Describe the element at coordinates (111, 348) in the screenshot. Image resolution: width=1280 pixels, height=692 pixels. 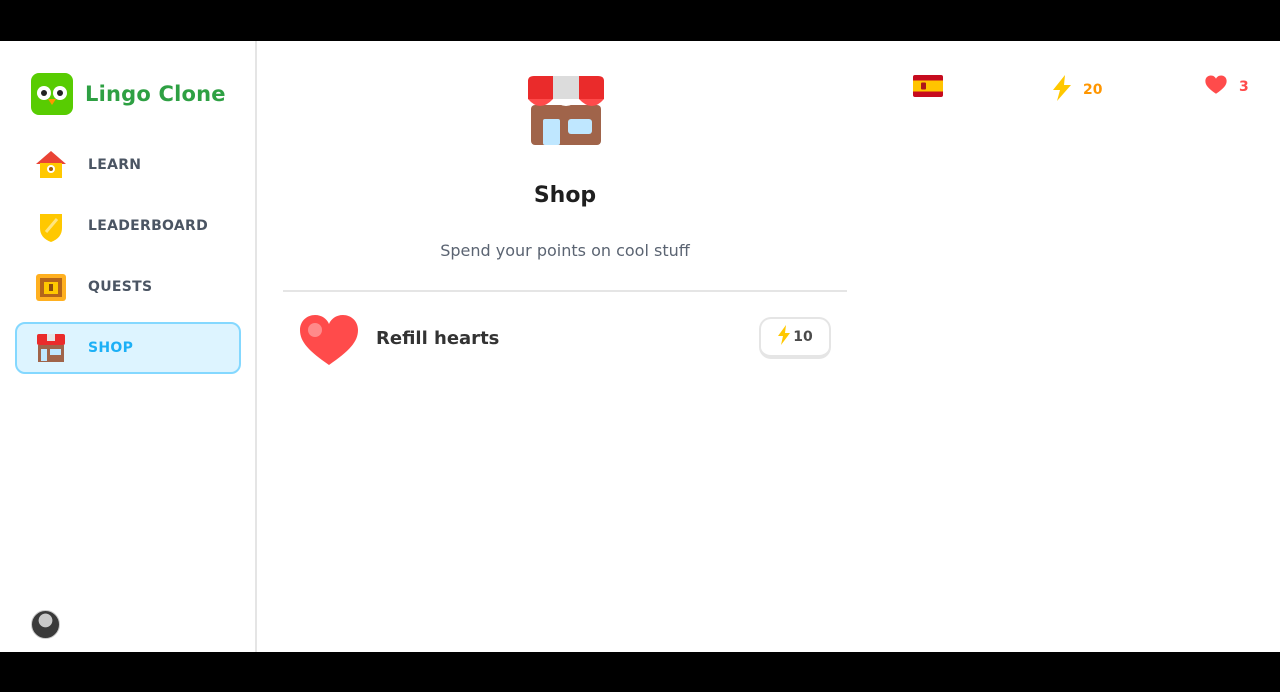
I see `sidebar-item-label: SHOP` at that location.